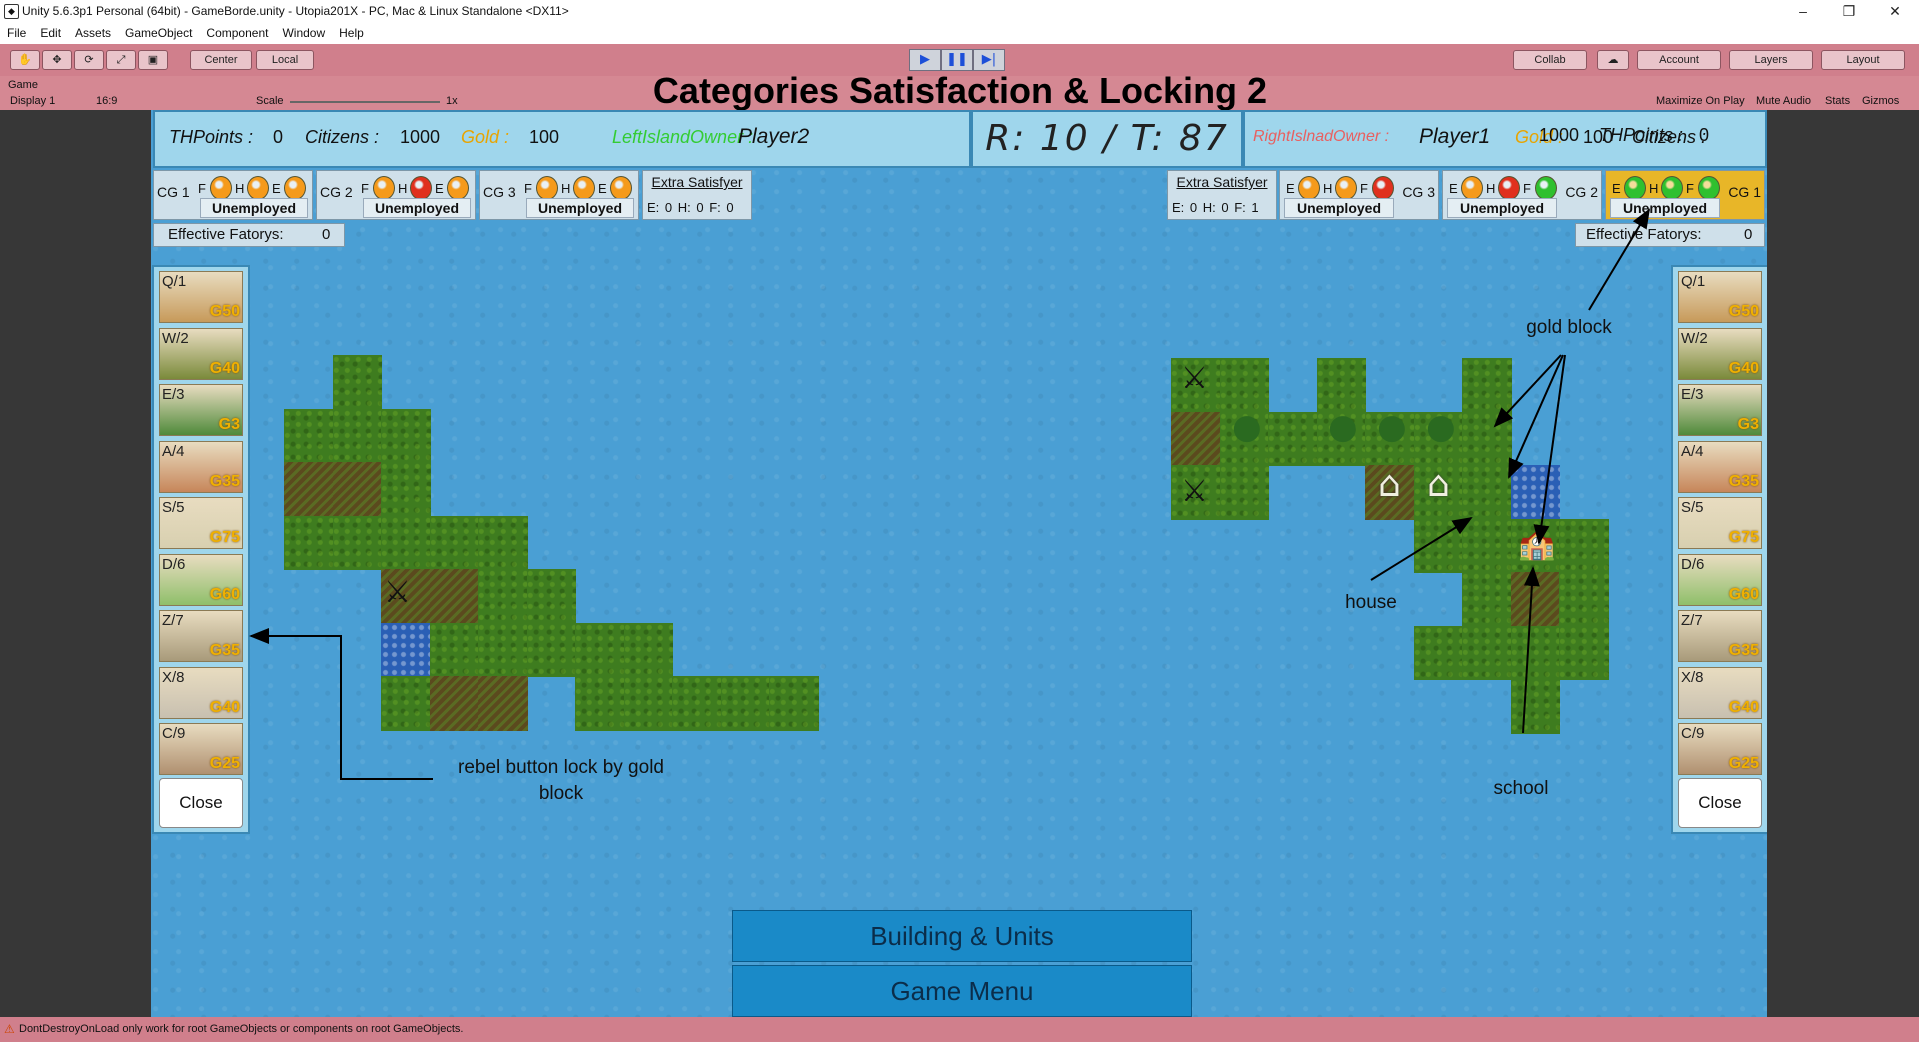 Image resolution: width=1919 pixels, height=1042 pixels. I want to click on menu-help: Help, so click(351, 33).